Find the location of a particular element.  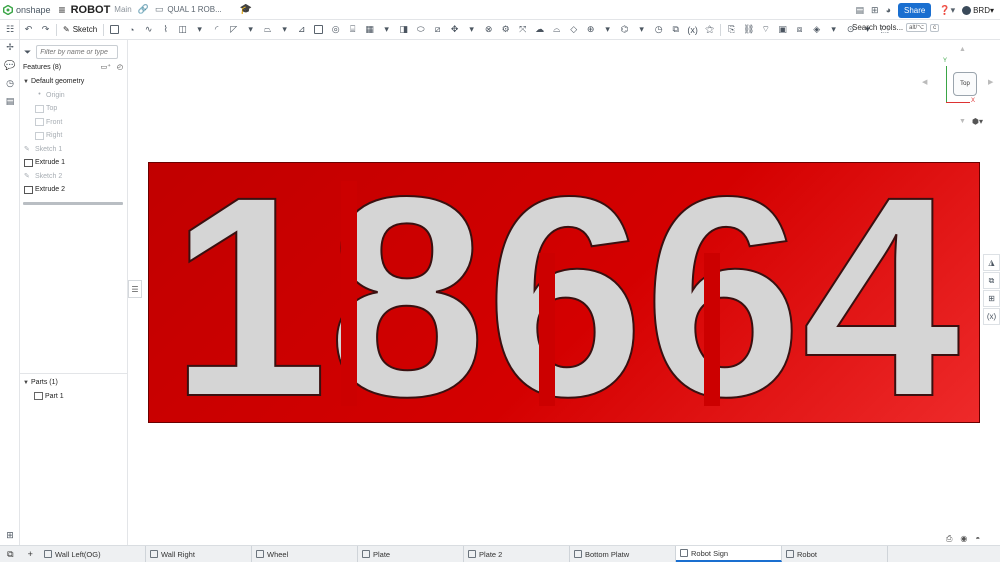

tab-wall-right: Wall Right is located at coordinates (199, 554).